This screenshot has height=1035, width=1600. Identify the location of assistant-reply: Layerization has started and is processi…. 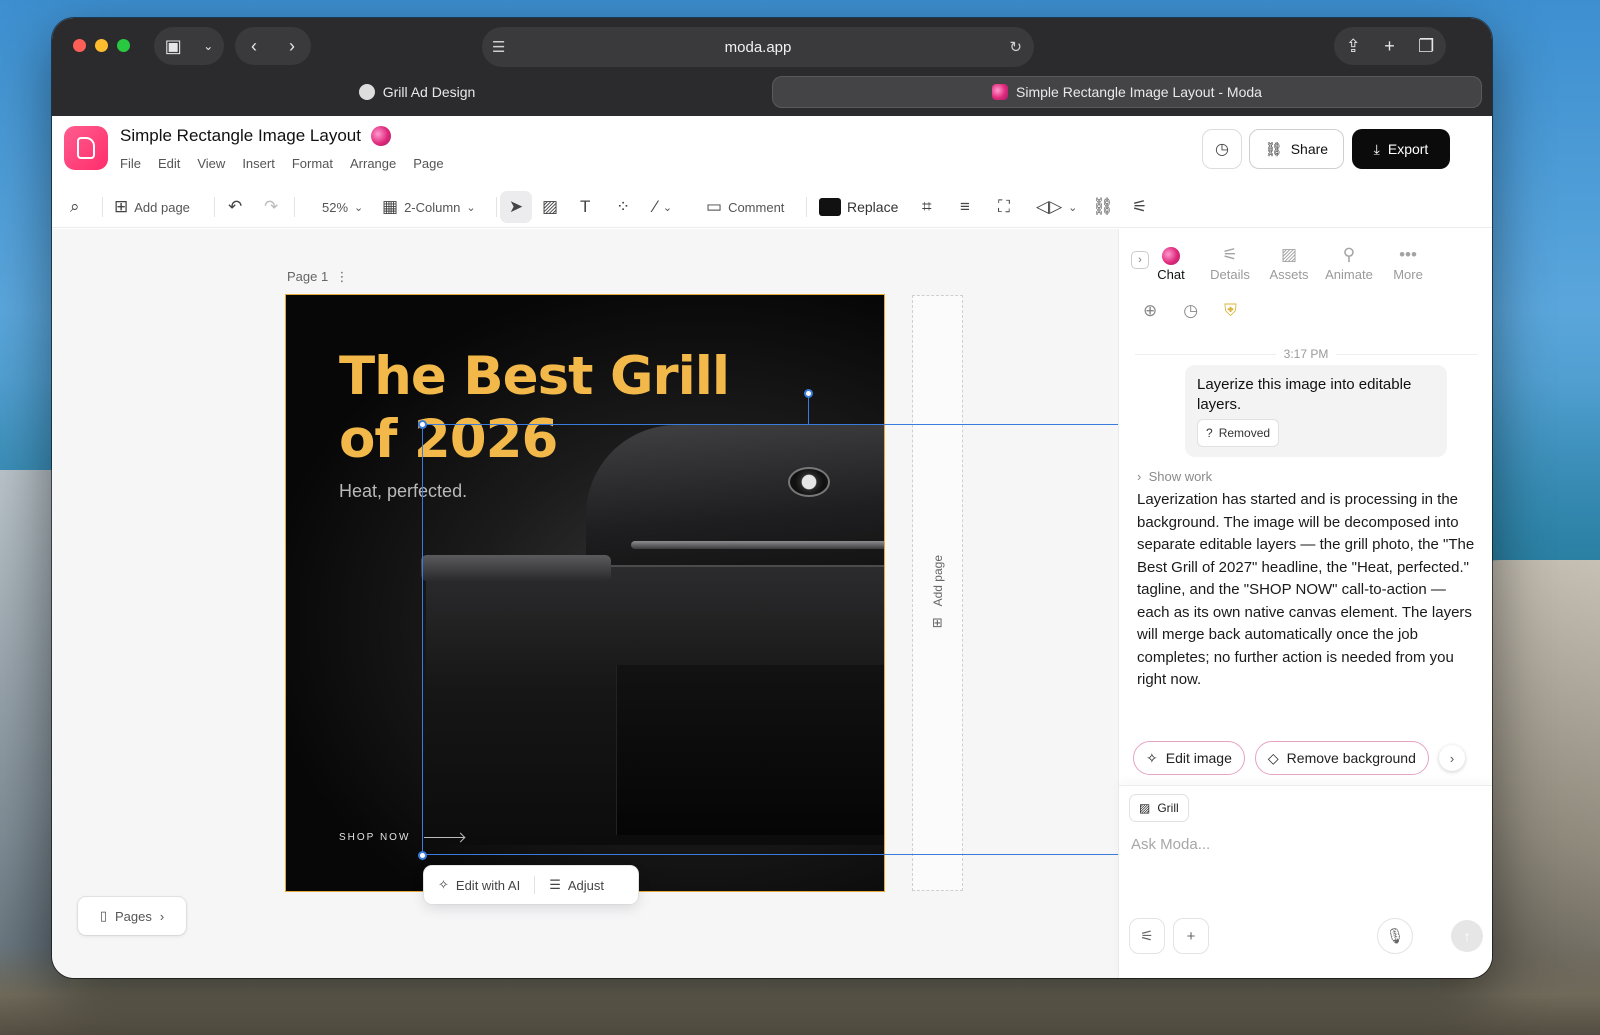
(1306, 589).